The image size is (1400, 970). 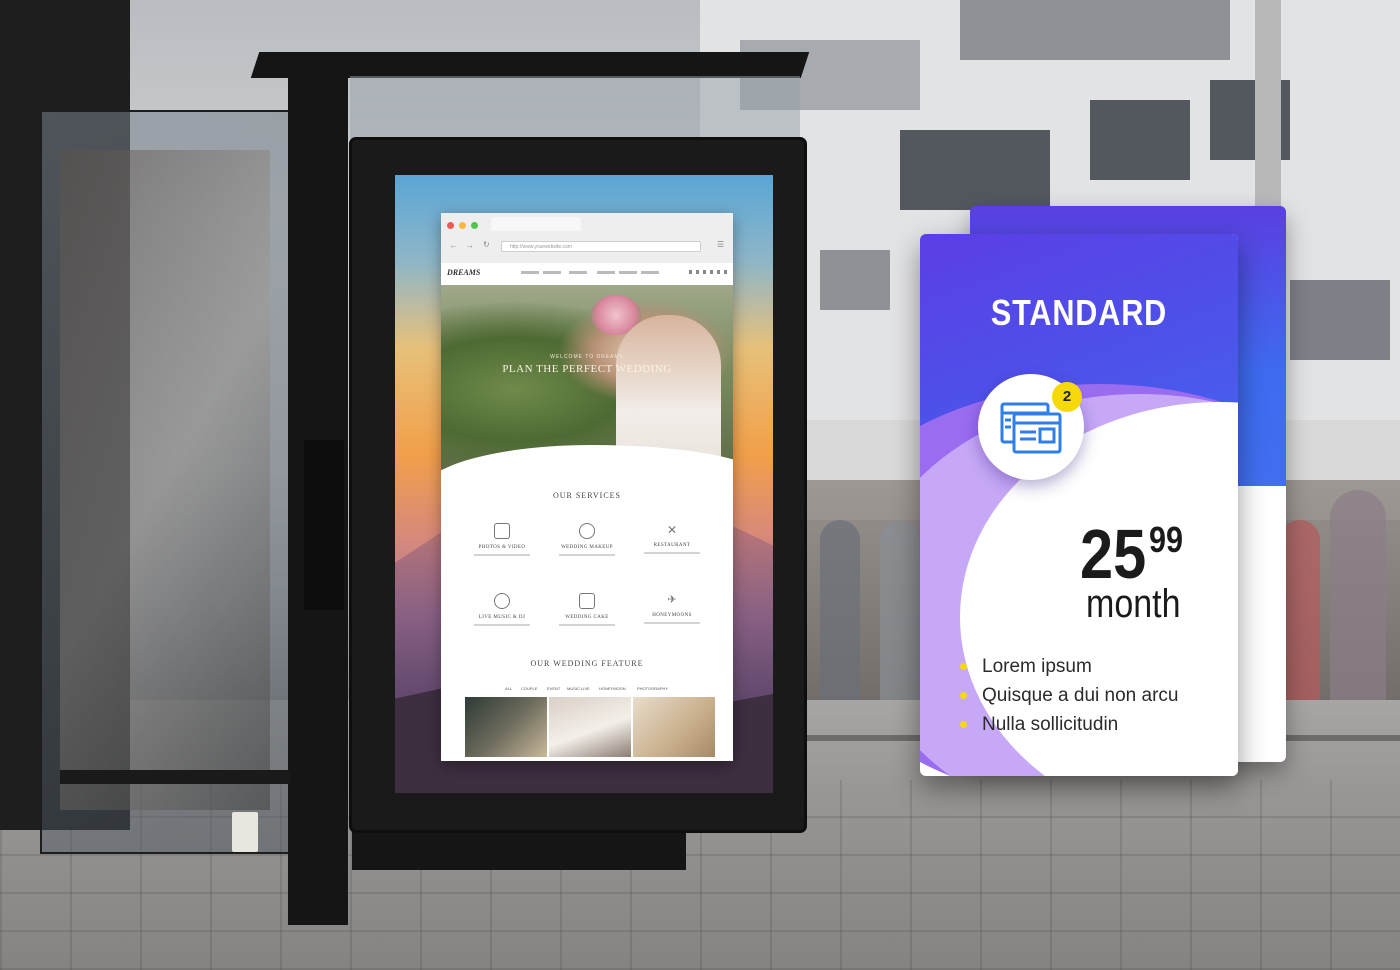 What do you see at coordinates (245, 832) in the screenshot?
I see `coffee-cup` at bounding box center [245, 832].